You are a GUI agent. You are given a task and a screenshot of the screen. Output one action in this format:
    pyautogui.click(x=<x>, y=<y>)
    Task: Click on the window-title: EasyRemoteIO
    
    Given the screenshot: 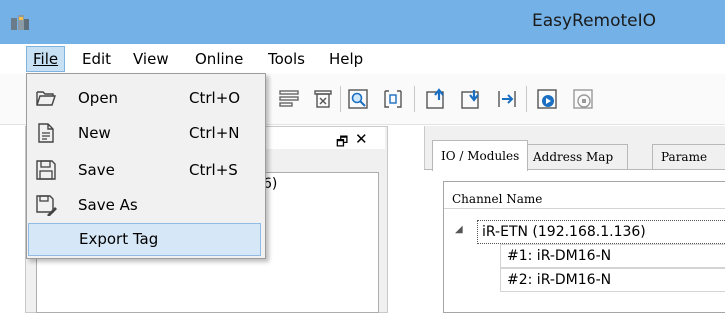 What is the action you would take?
    pyautogui.click(x=594, y=21)
    